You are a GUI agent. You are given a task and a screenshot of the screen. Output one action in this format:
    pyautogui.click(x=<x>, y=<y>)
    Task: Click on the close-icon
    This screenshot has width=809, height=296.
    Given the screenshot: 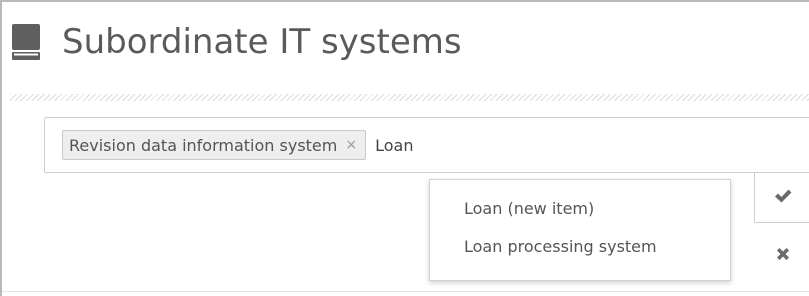 What is the action you would take?
    pyautogui.click(x=783, y=256)
    